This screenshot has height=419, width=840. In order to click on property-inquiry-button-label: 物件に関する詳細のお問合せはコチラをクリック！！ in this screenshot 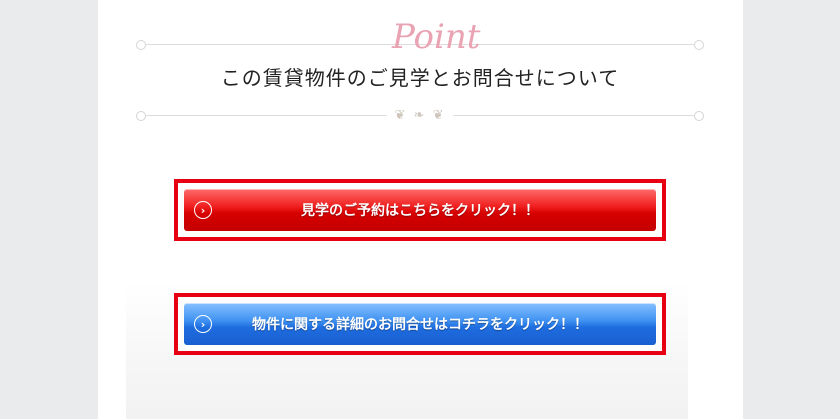, I will do `click(420, 325)`.